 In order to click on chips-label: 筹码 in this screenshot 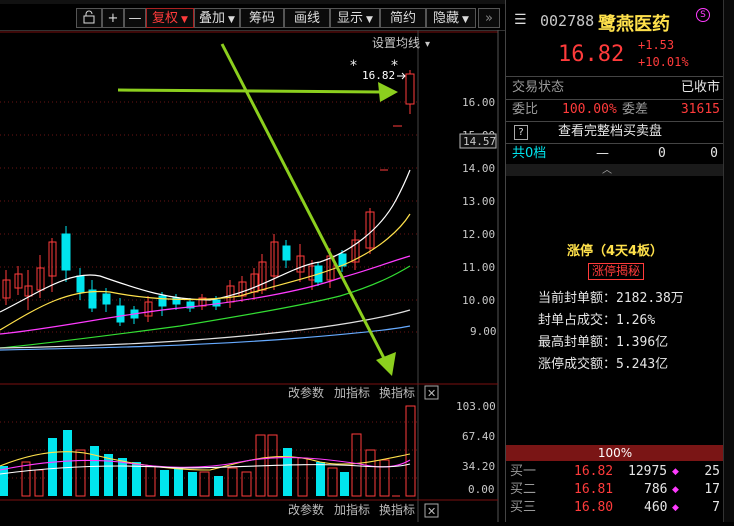, I will do `click(261, 18)`.